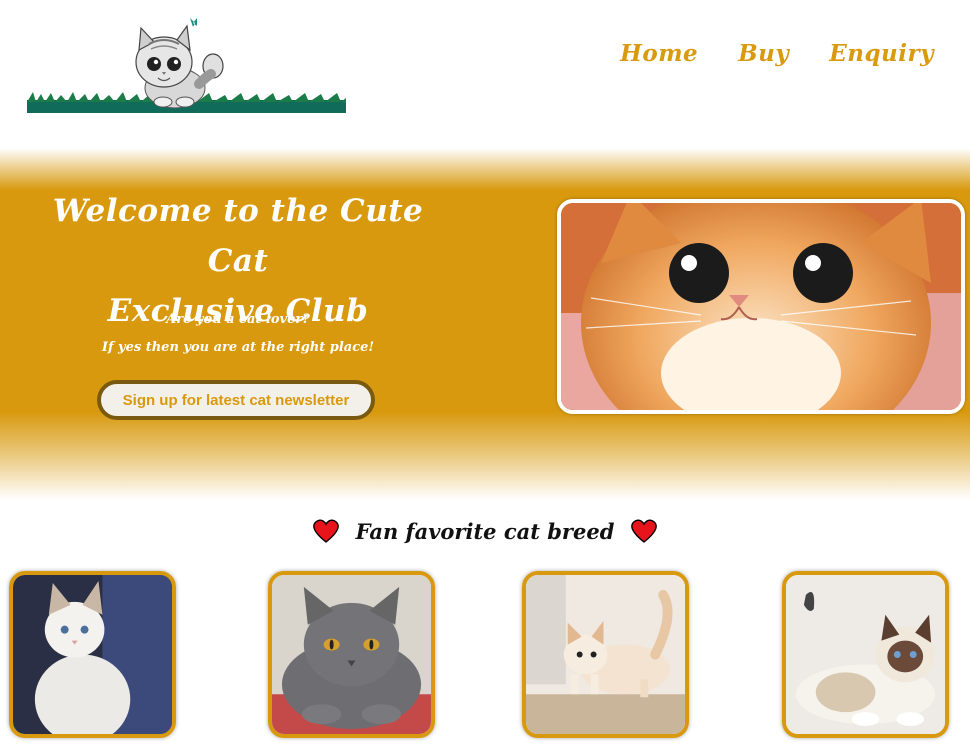  I want to click on breeds-heading: Fan favorite cat breed, so click(485, 531).